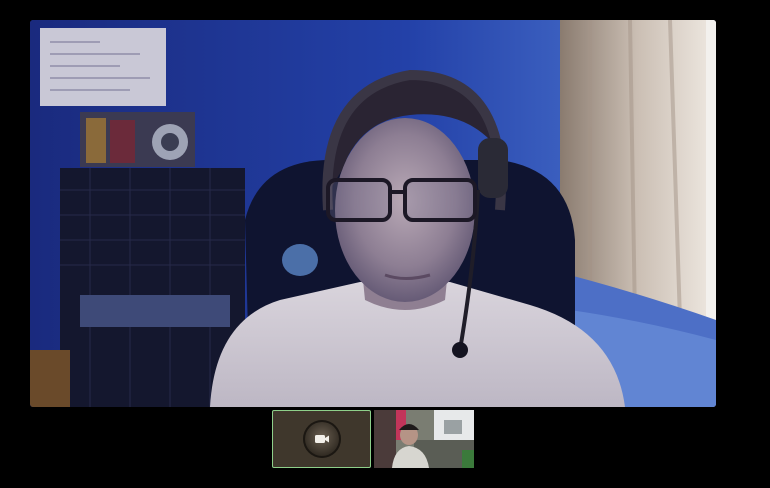 The width and height of the screenshot is (770, 488). I want to click on self-video-tile, so click(321, 439).